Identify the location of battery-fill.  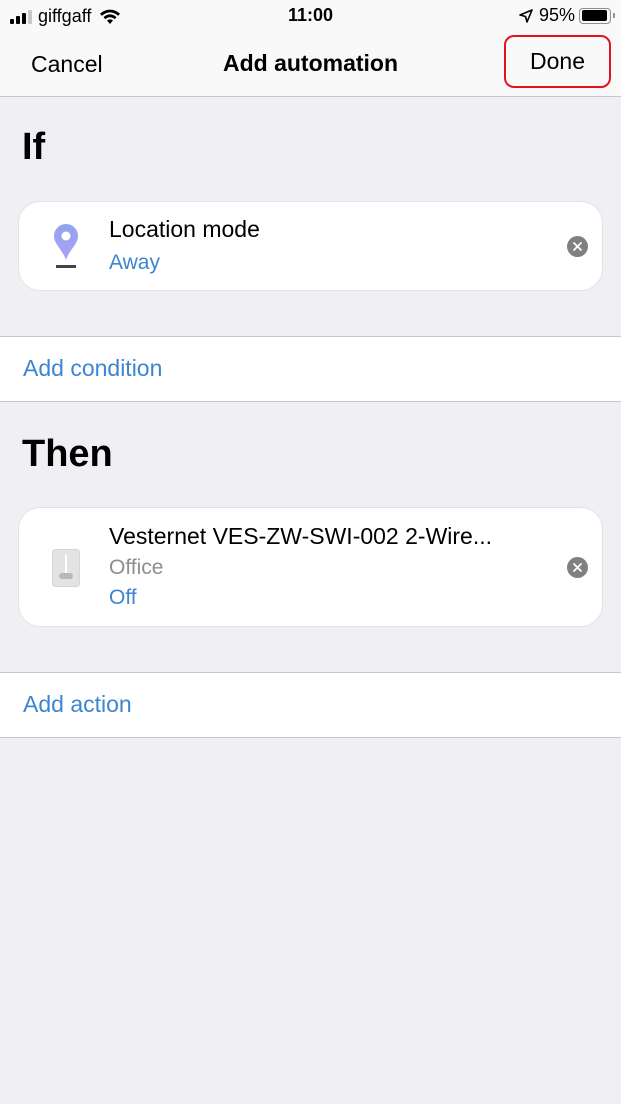
(594, 15).